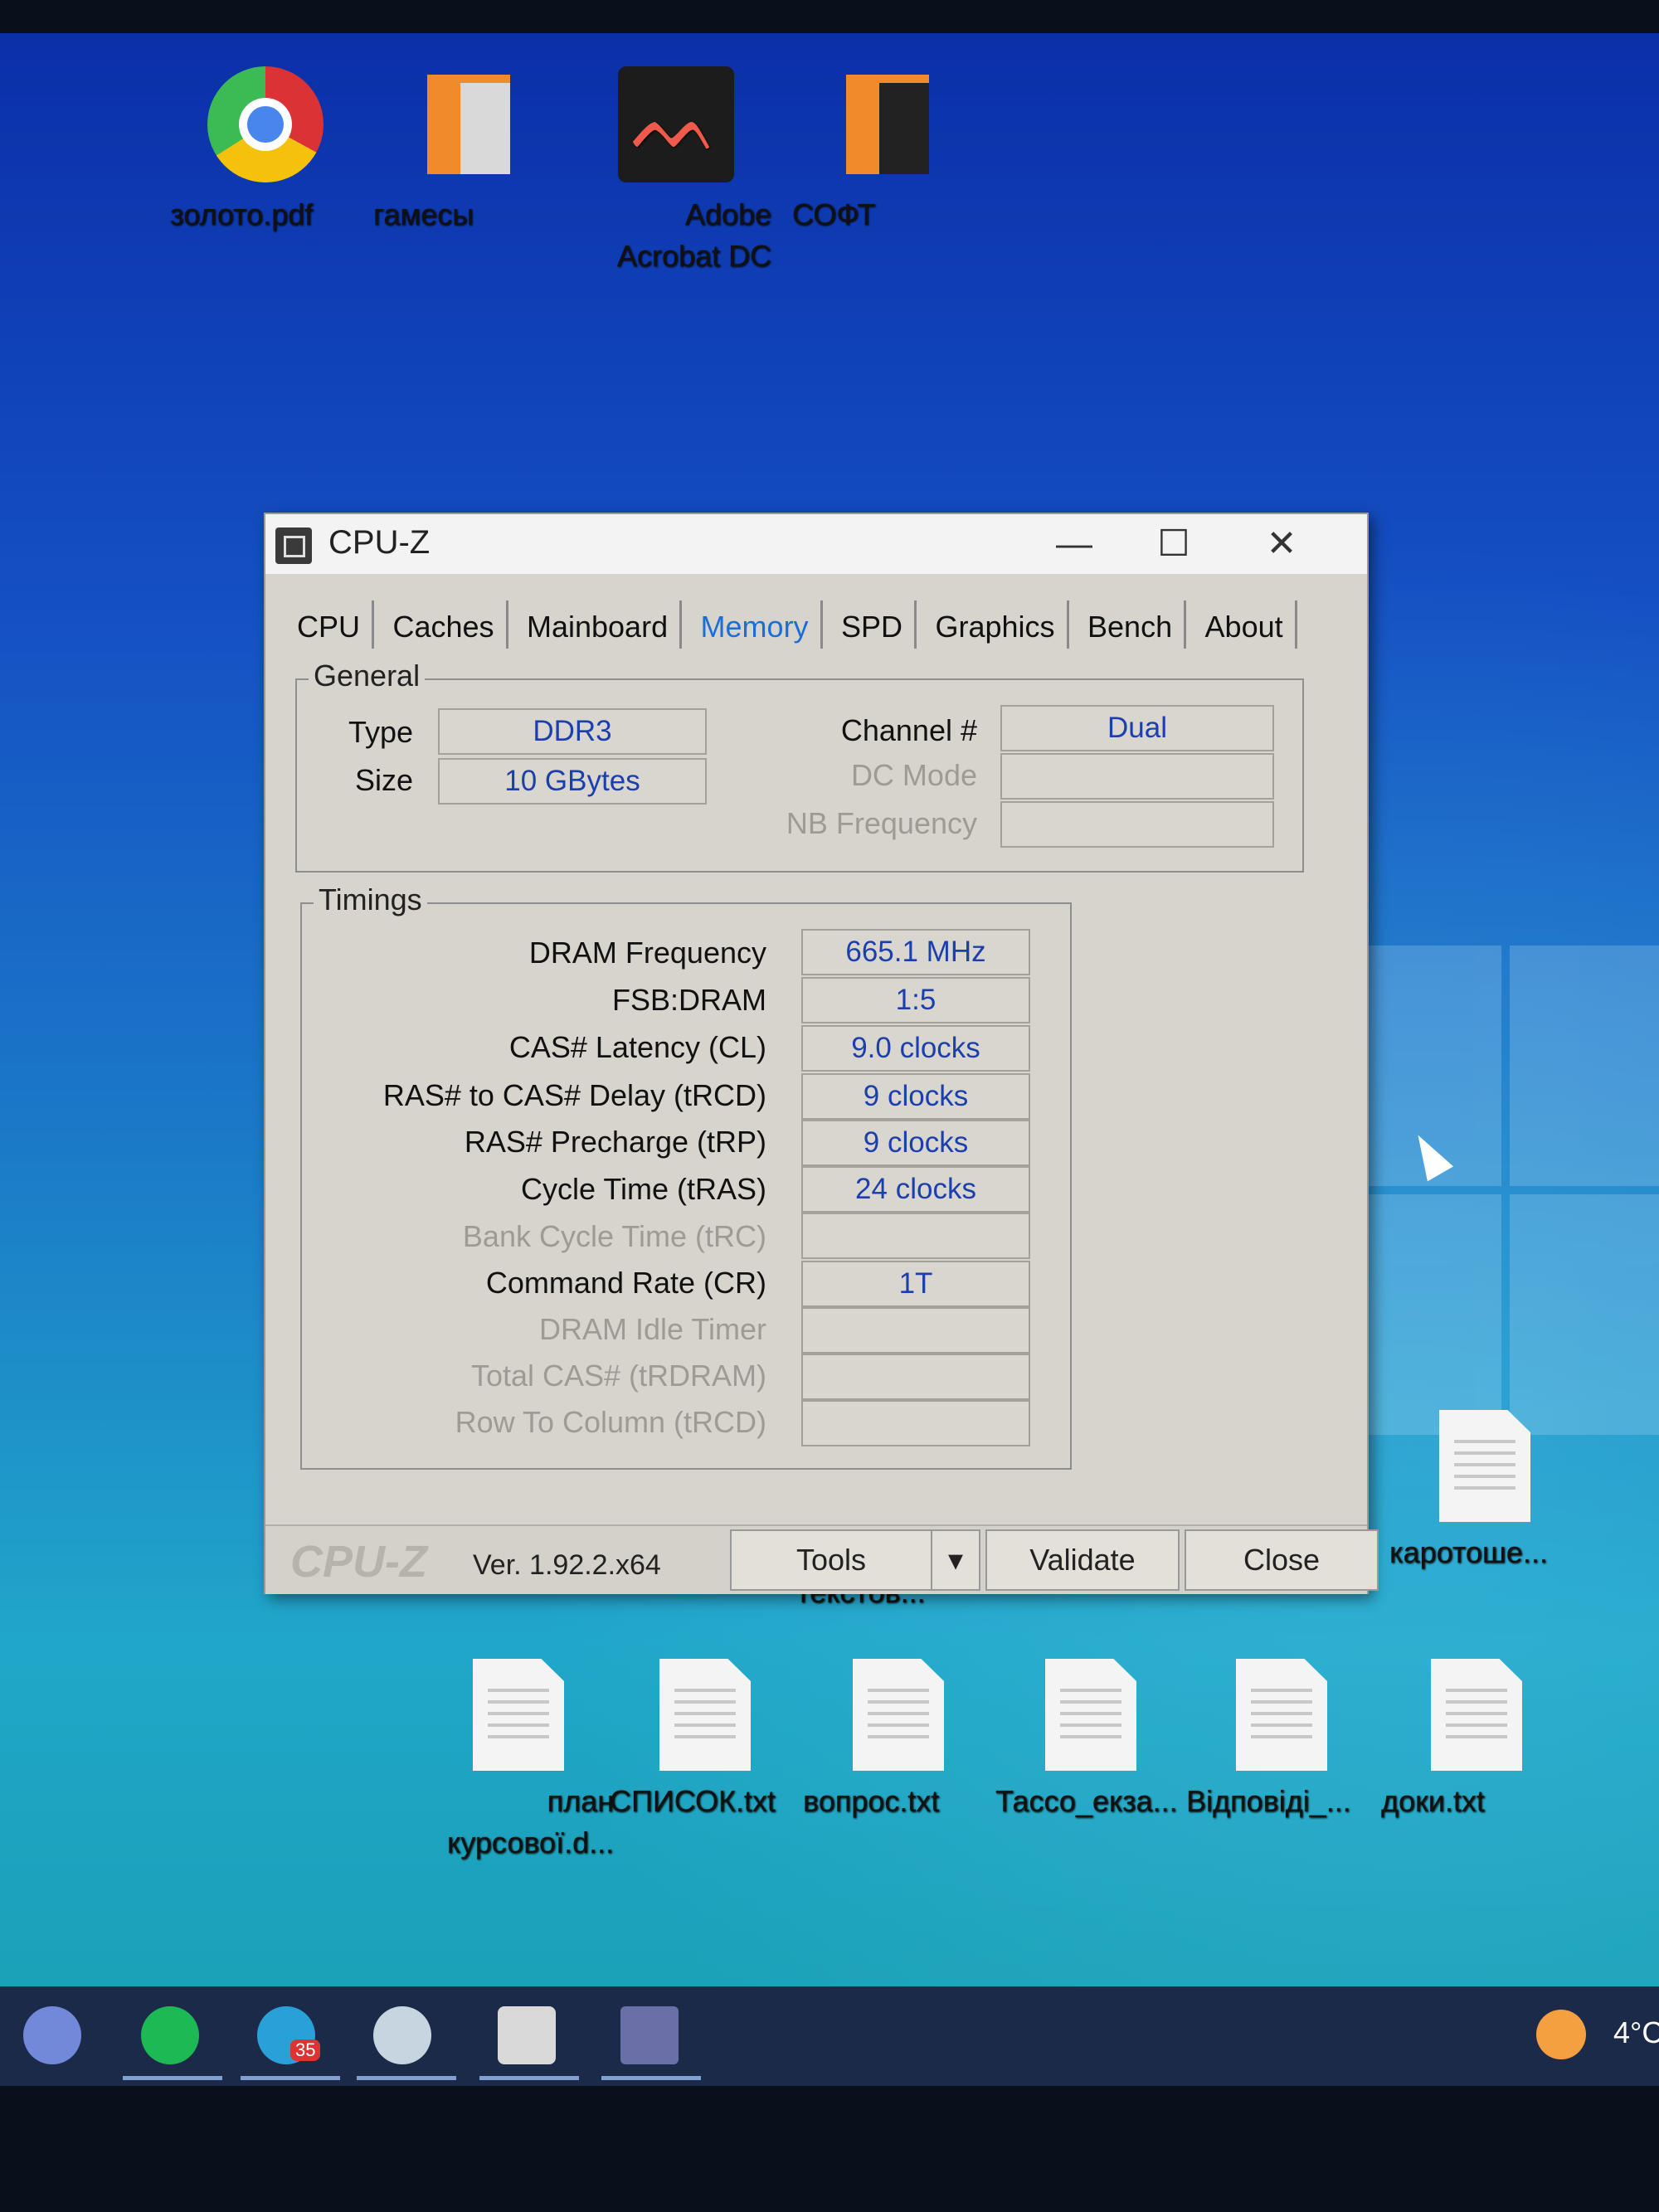  I want to click on dram-frequency-value: 665.1 MHz, so click(915, 952).